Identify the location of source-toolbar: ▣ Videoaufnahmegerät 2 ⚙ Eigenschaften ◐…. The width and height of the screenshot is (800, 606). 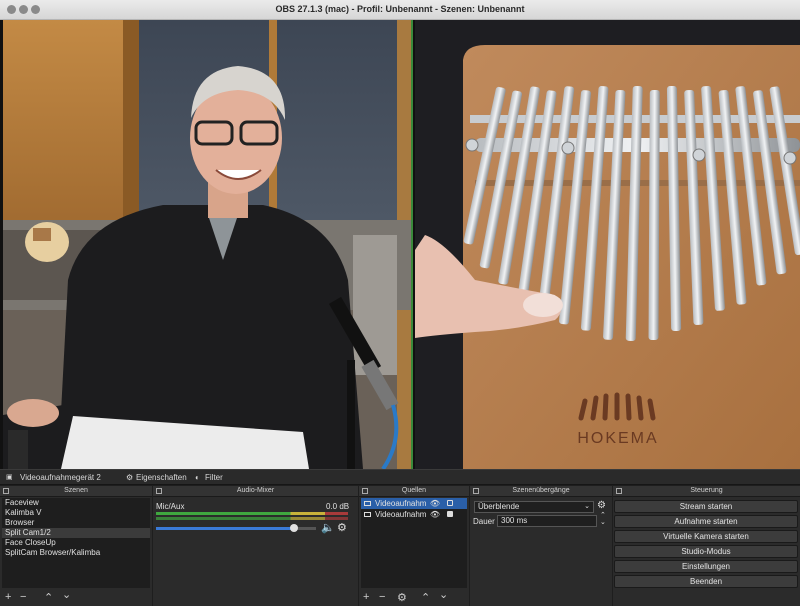
(400, 477).